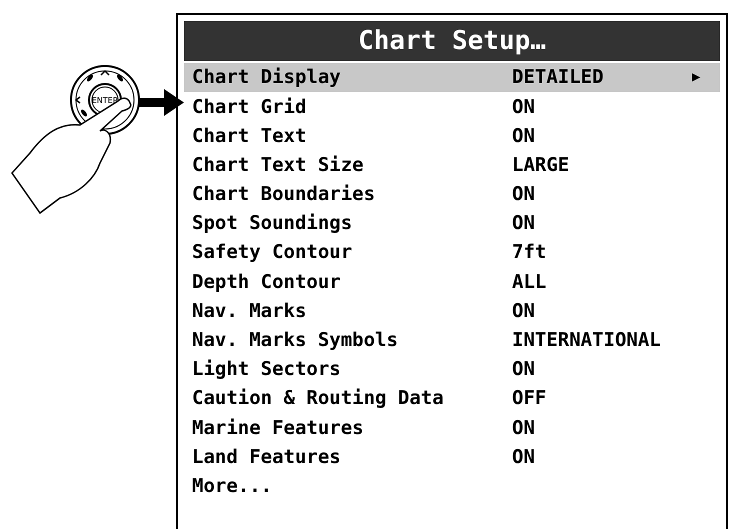 This screenshot has height=529, width=736. Describe the element at coordinates (318, 399) in the screenshot. I see `menu-item-label: Caution & Routing Data` at that location.